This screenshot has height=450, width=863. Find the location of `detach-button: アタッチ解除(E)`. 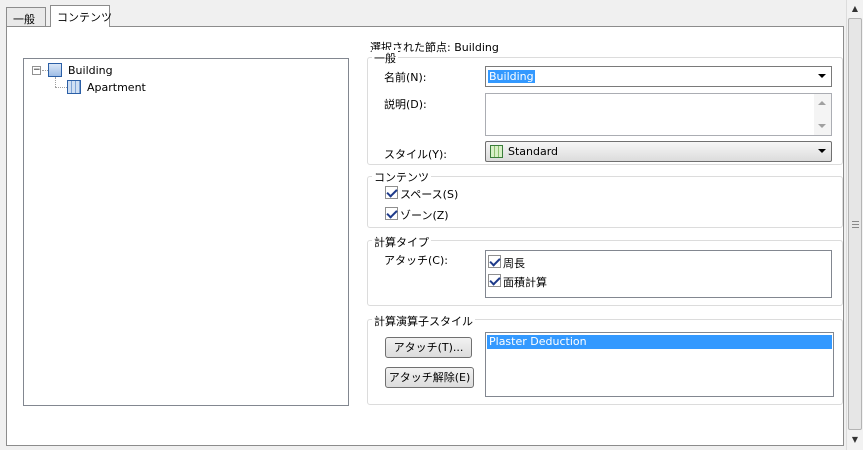

detach-button: アタッチ解除(E) is located at coordinates (429, 377).